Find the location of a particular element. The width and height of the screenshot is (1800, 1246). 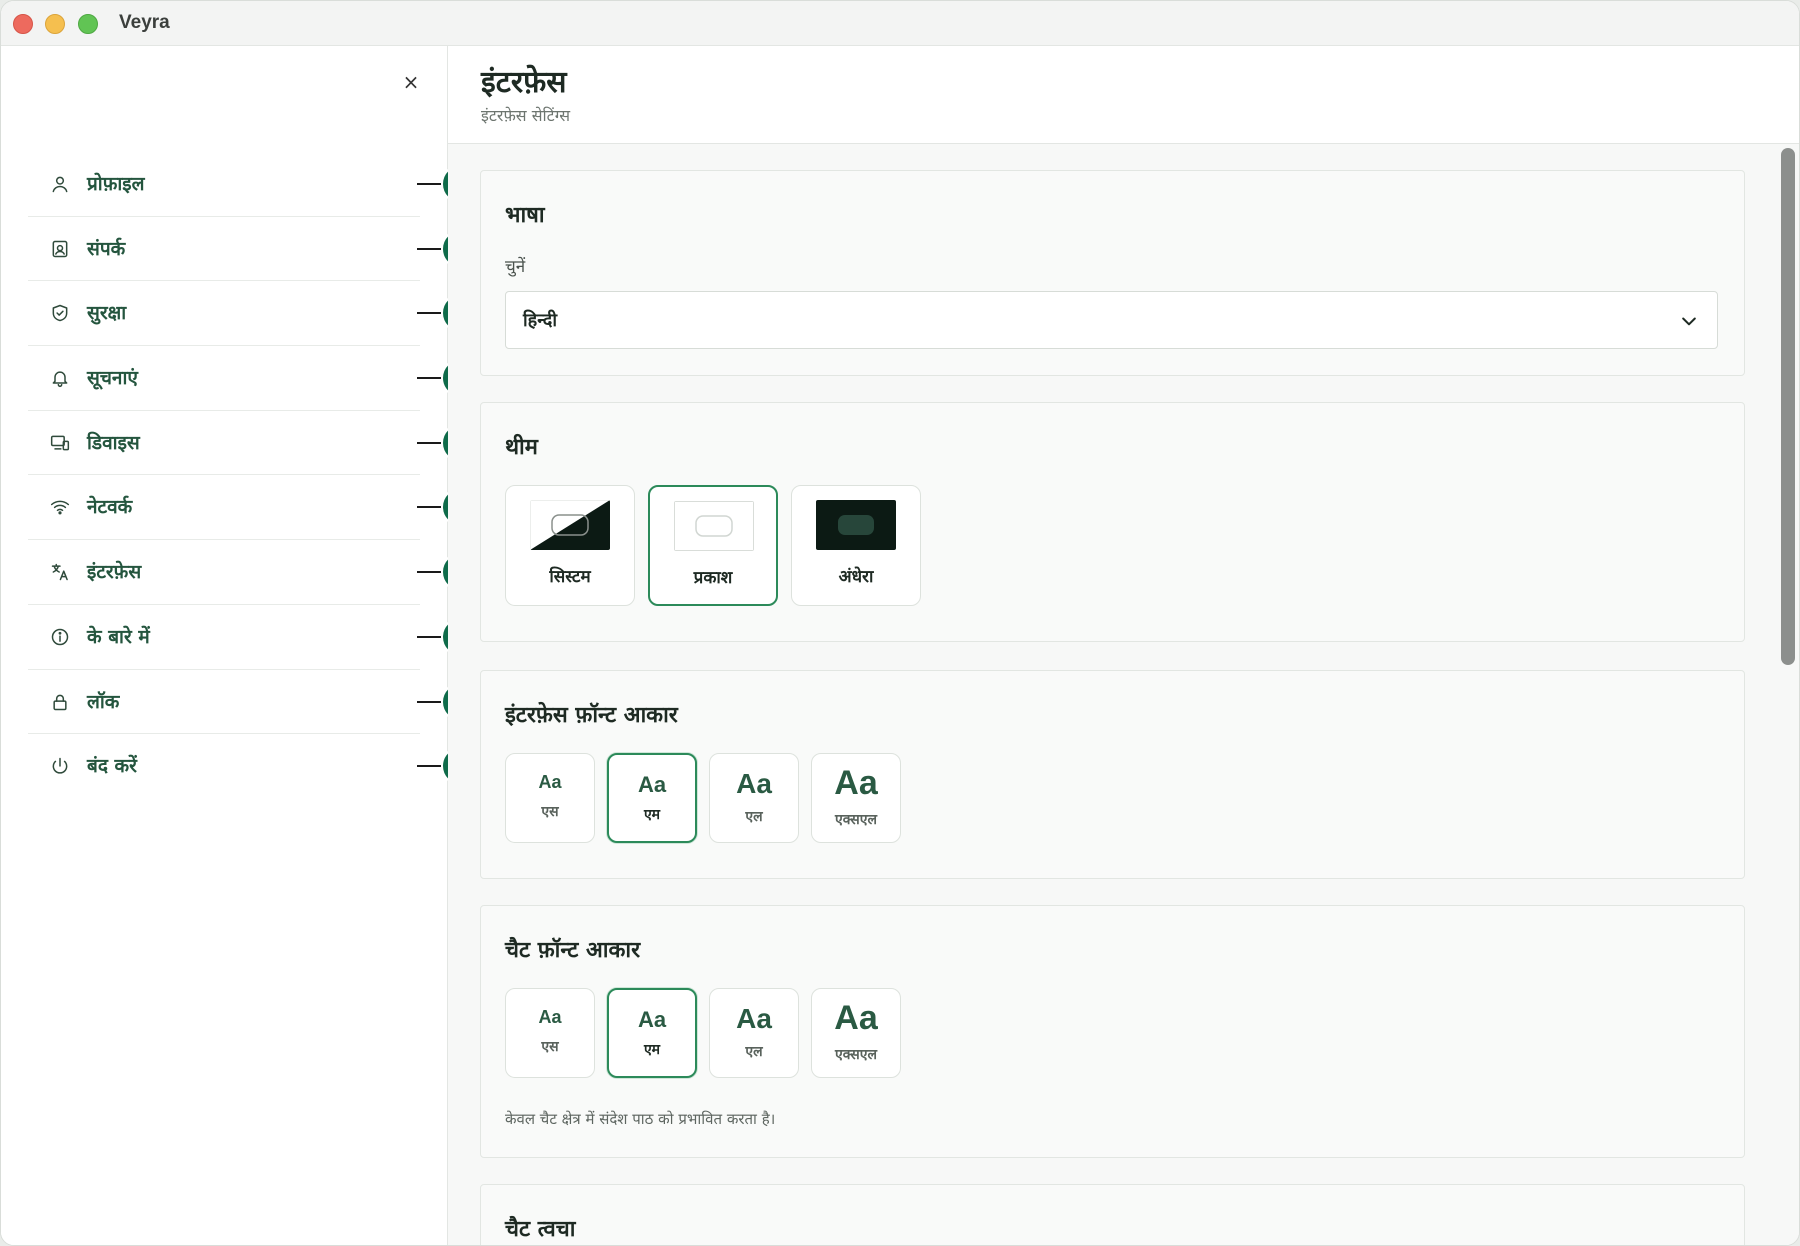

sidebar-item-security: सुरक्षा 3 is located at coordinates (254, 314).